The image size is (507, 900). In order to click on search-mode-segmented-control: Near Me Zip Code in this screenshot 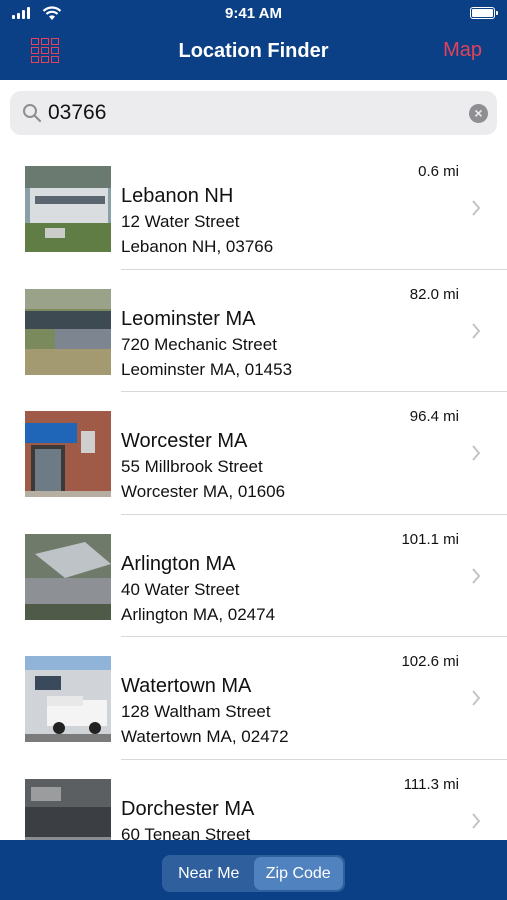, I will do `click(253, 873)`.